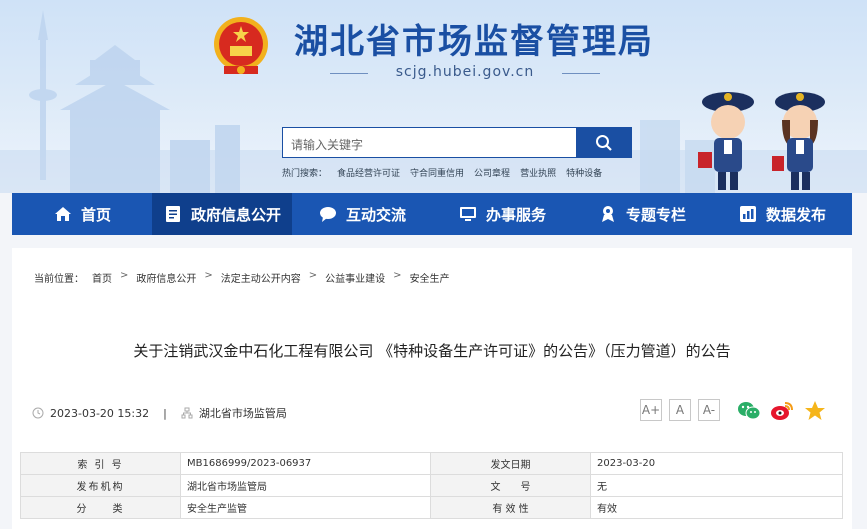 The height and width of the screenshot is (529, 867). I want to click on search-icon, so click(604, 142).